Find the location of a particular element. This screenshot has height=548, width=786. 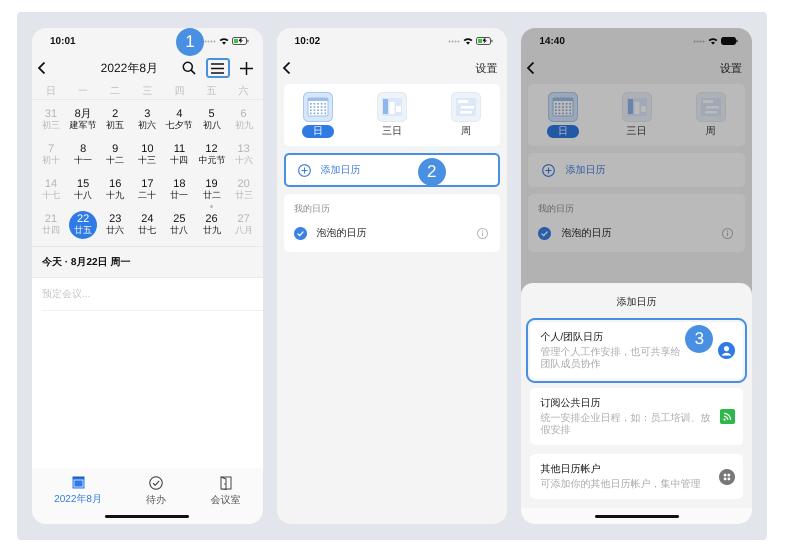

plus-icon is located at coordinates (246, 68).